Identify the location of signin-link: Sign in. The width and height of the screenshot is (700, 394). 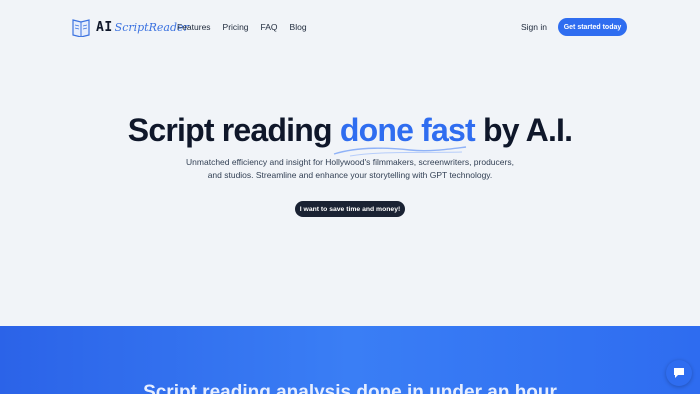
(534, 27).